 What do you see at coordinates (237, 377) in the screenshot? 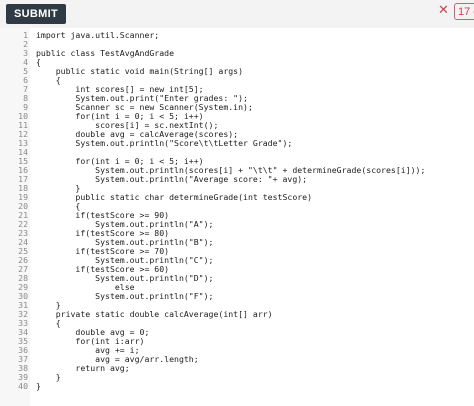
I see `code-line: 39 }` at bounding box center [237, 377].